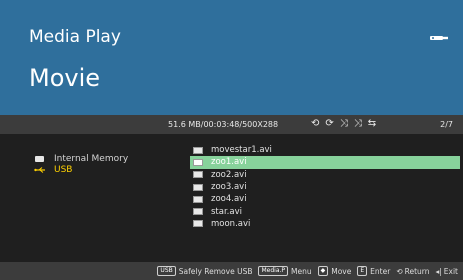  Describe the element at coordinates (341, 271) in the screenshot. I see `move-label: Move` at that location.